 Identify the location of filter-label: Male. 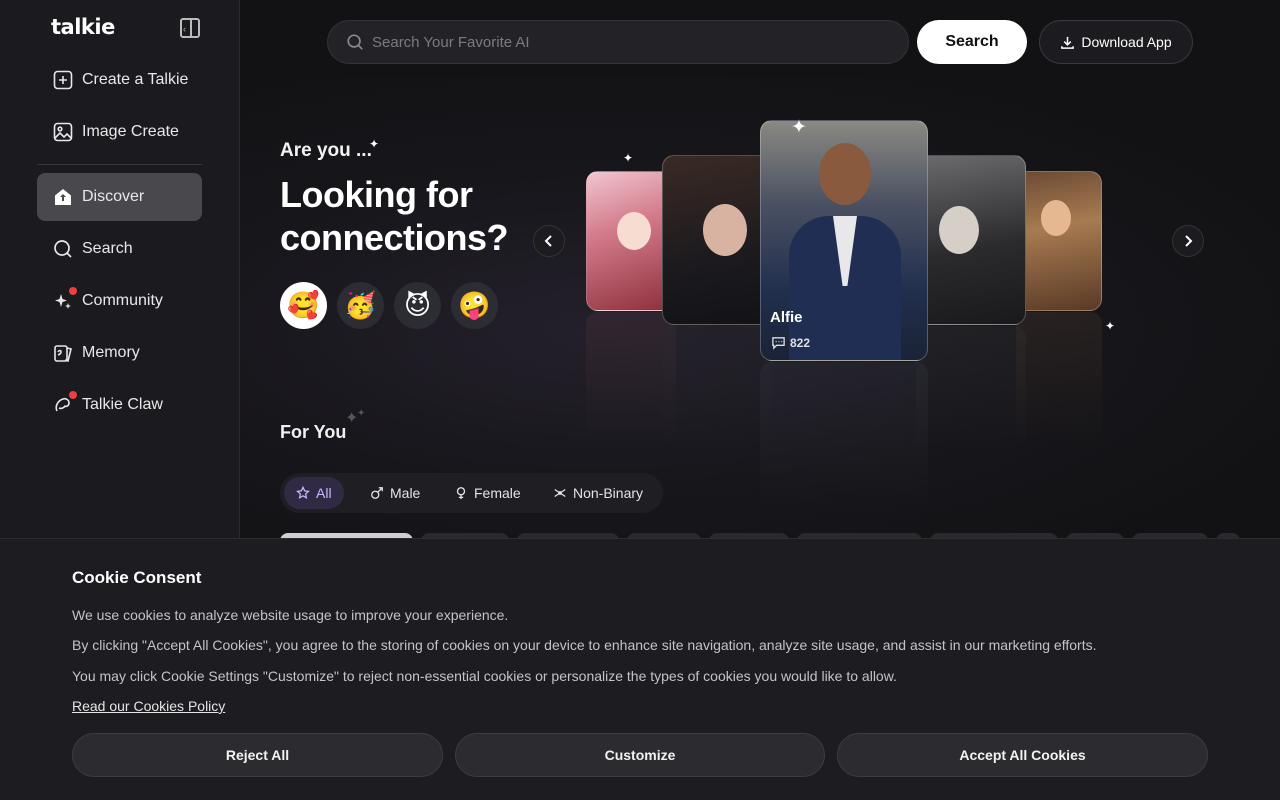
(405, 493).